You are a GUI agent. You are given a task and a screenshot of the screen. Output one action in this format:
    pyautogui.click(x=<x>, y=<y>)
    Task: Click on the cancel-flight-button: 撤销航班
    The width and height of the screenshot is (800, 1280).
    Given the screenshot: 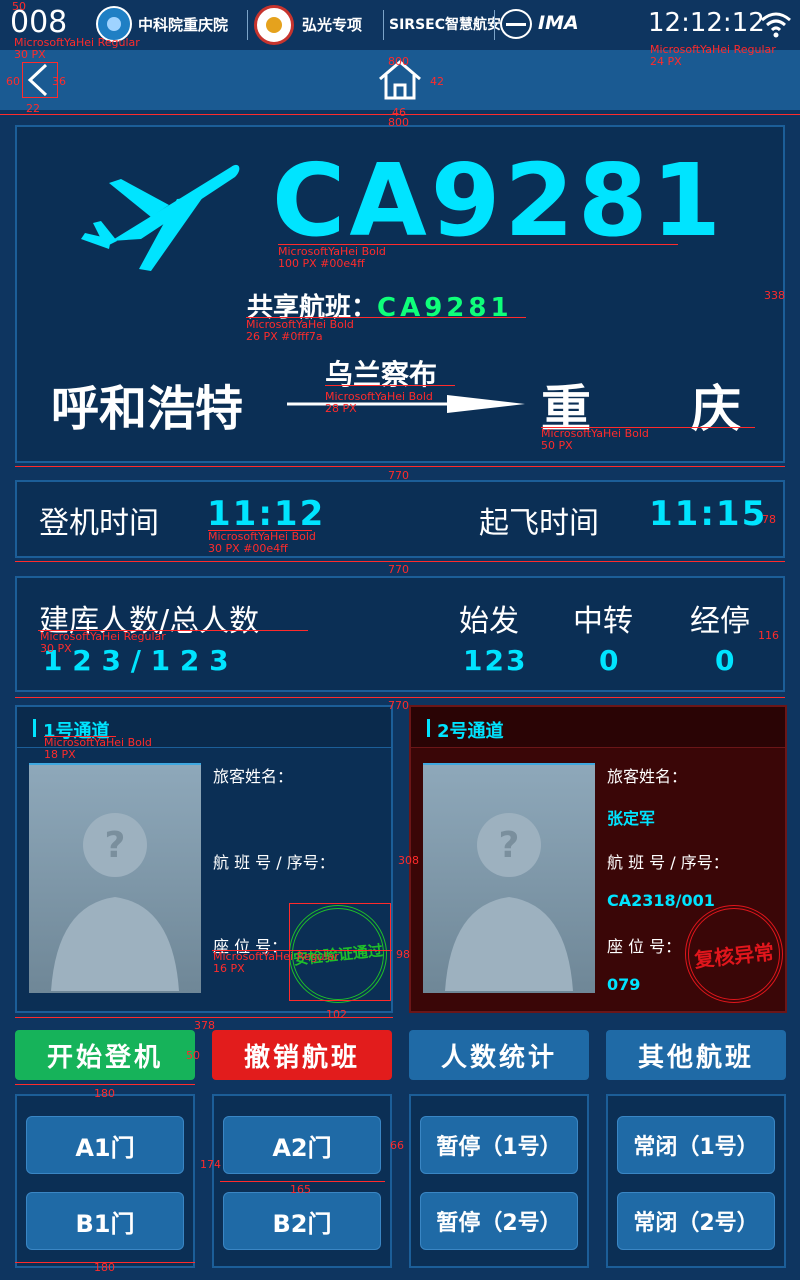 What is the action you would take?
    pyautogui.click(x=302, y=1055)
    